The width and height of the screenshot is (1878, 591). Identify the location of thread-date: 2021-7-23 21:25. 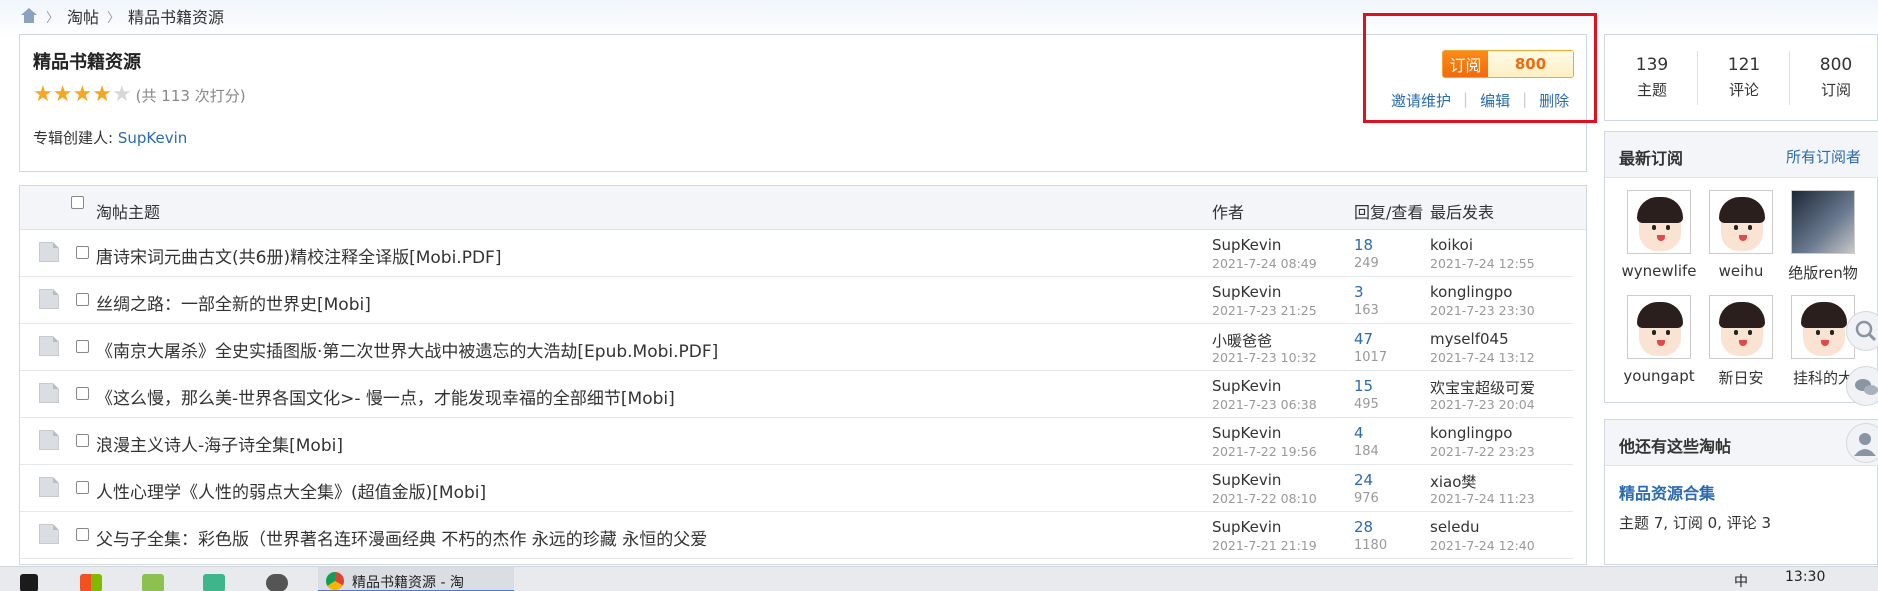
(1264, 310).